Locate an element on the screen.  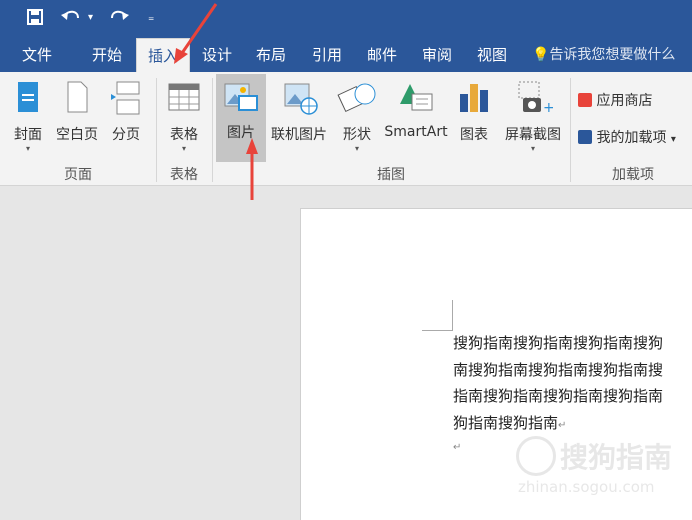
arrow-to-picture-button is located at coordinates (252, 169).